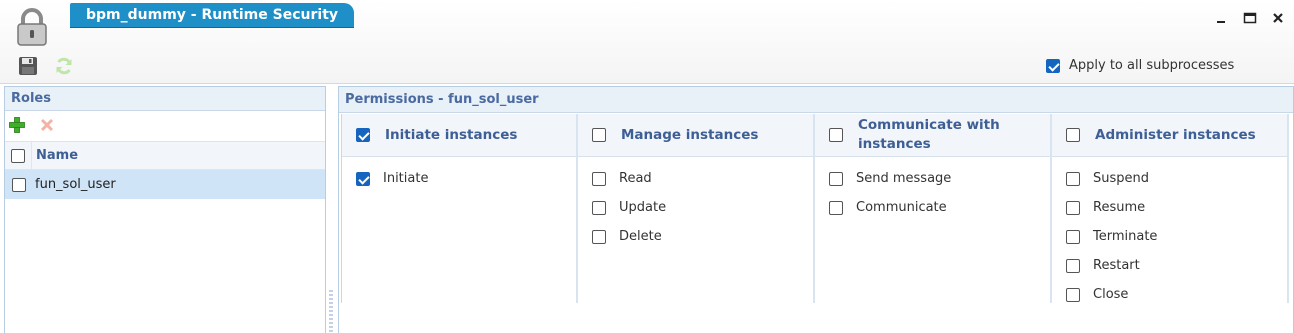  What do you see at coordinates (1169, 236) in the screenshot?
I see `permission-item: Terminate` at bounding box center [1169, 236].